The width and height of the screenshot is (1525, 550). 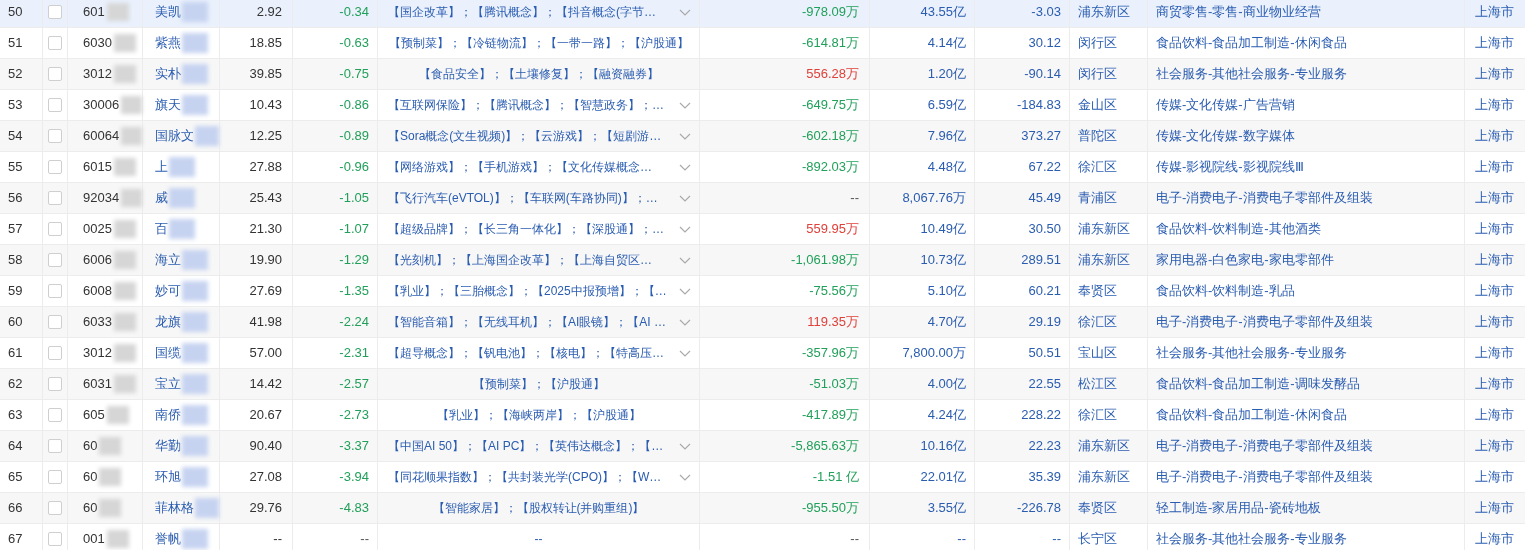 What do you see at coordinates (174, 508) in the screenshot?
I see `stock-name-link: 菲林格` at bounding box center [174, 508].